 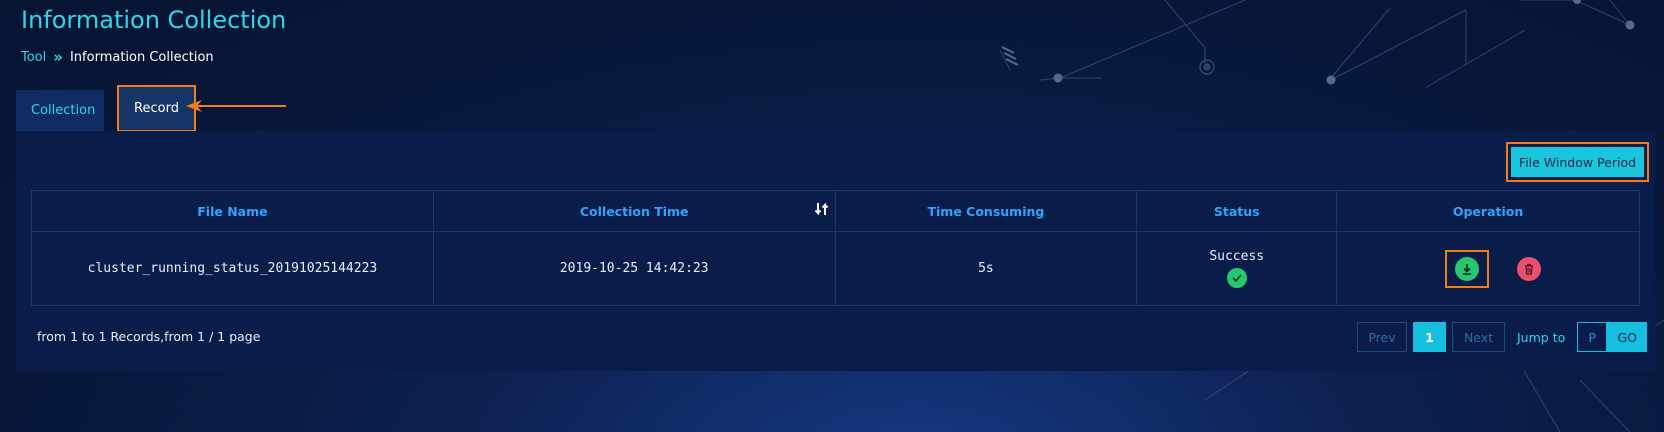 What do you see at coordinates (156, 108) in the screenshot?
I see `tab-record: Record` at bounding box center [156, 108].